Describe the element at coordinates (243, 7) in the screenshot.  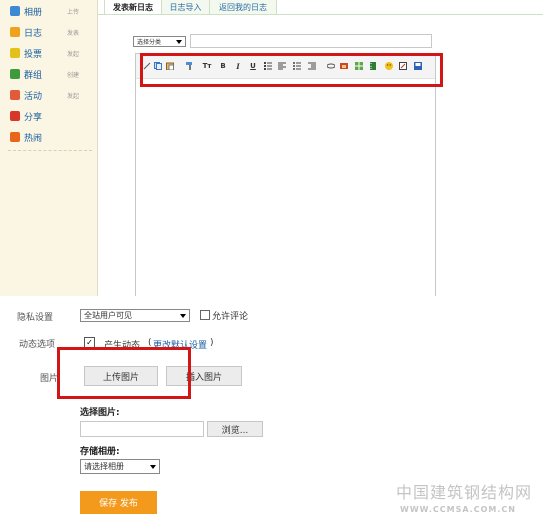
I see `tab-back-my-blog: 返回我的日志` at that location.